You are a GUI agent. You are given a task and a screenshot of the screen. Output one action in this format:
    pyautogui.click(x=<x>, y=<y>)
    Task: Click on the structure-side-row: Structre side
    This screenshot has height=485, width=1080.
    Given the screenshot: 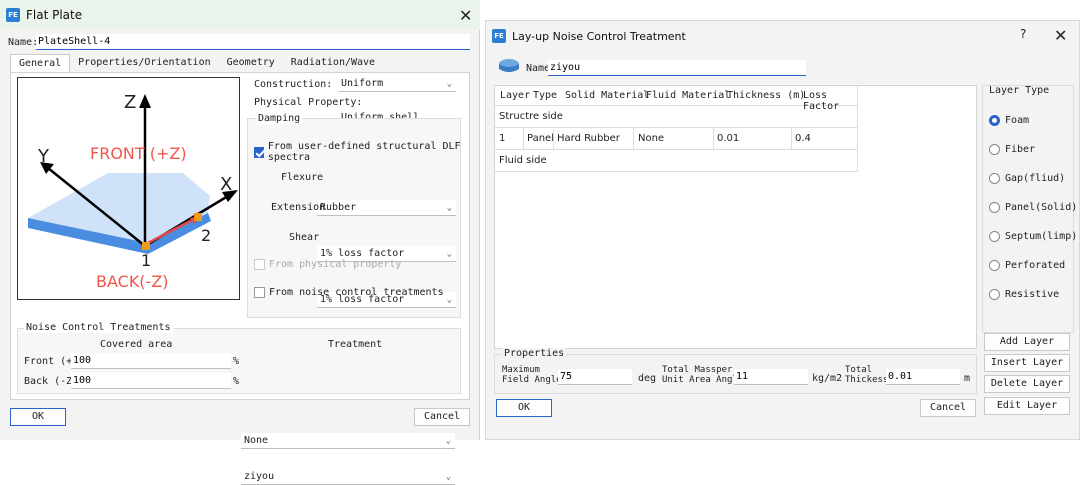 What is the action you would take?
    pyautogui.click(x=676, y=117)
    